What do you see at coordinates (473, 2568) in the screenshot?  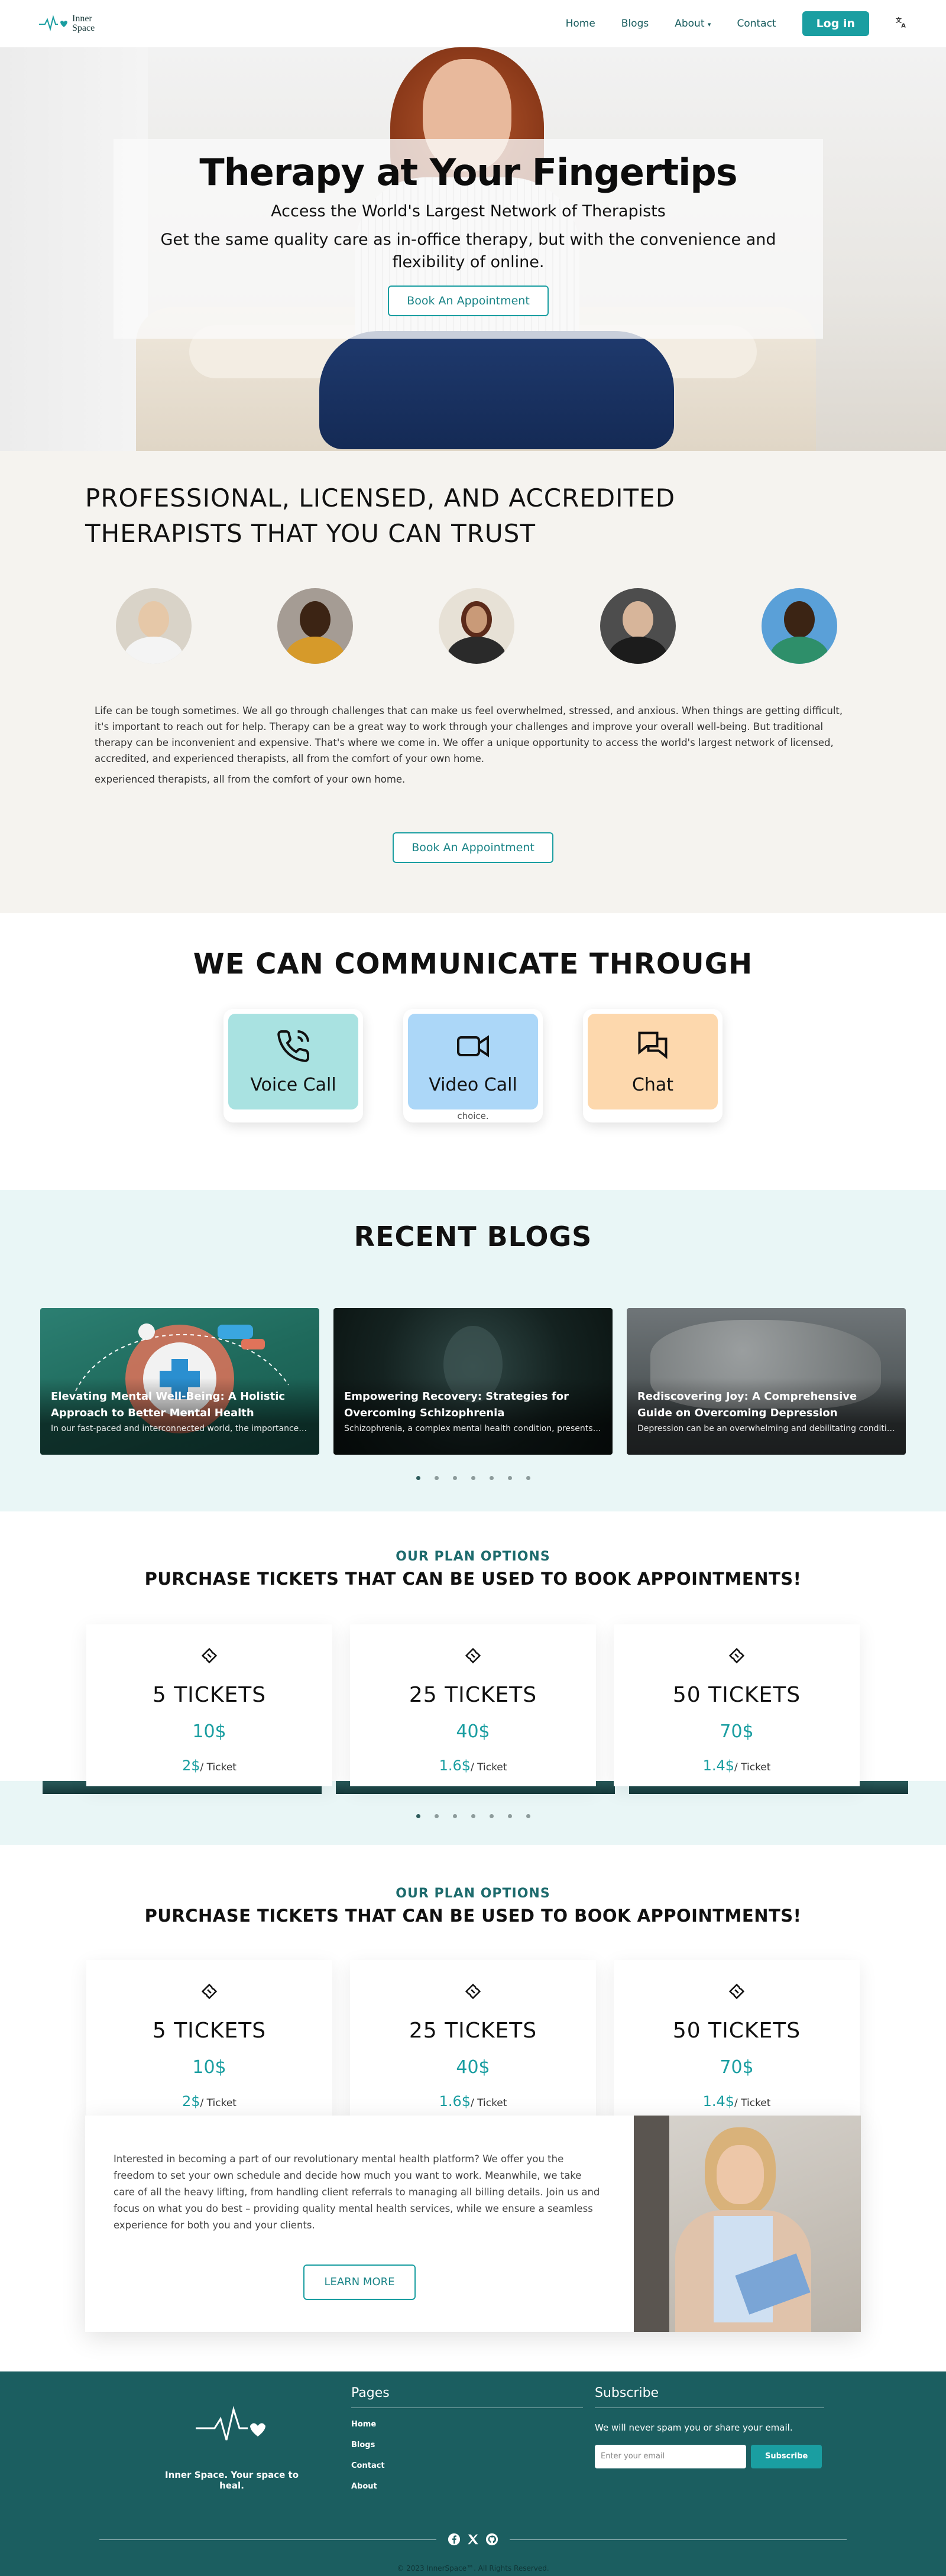 I see `footer-copyright: © 2023 InnerSpace™. All Rights Reserved.` at bounding box center [473, 2568].